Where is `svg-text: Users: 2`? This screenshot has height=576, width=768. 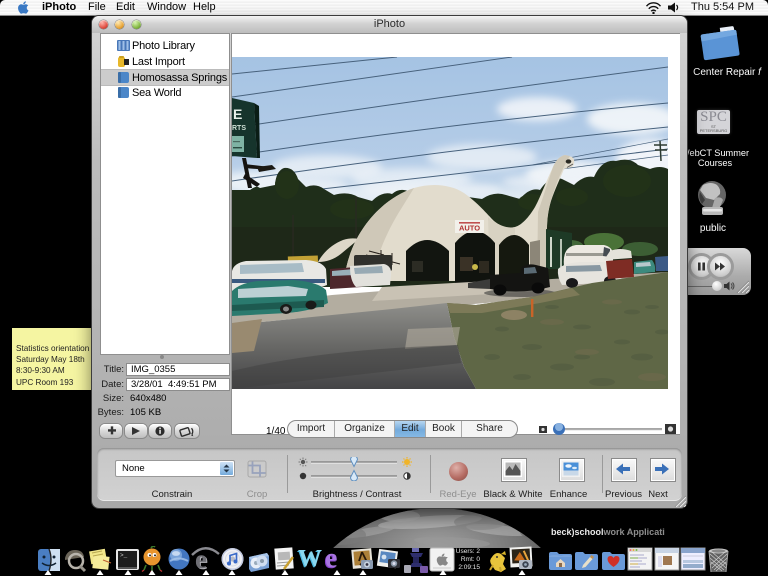
svg-text: Users: 2 is located at coordinates (468, 551).